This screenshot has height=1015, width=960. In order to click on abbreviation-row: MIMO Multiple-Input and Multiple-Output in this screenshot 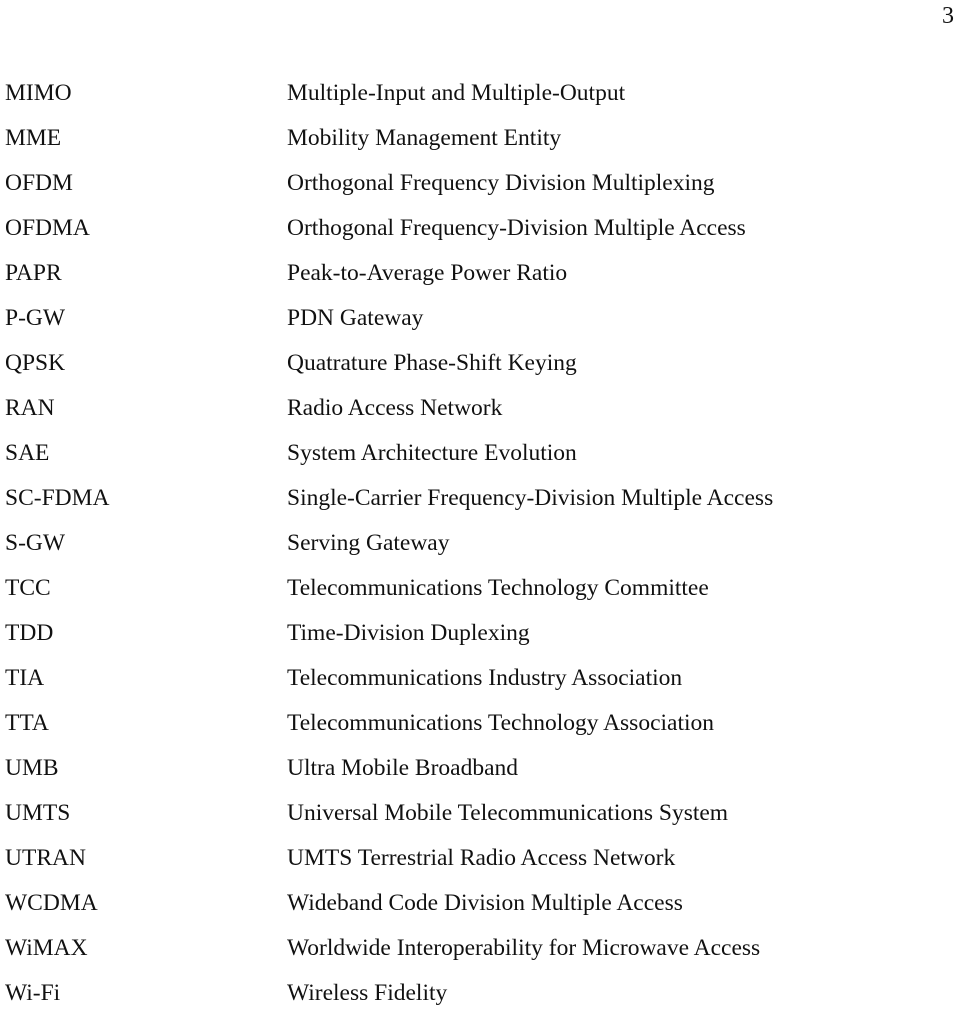, I will do `click(480, 92)`.